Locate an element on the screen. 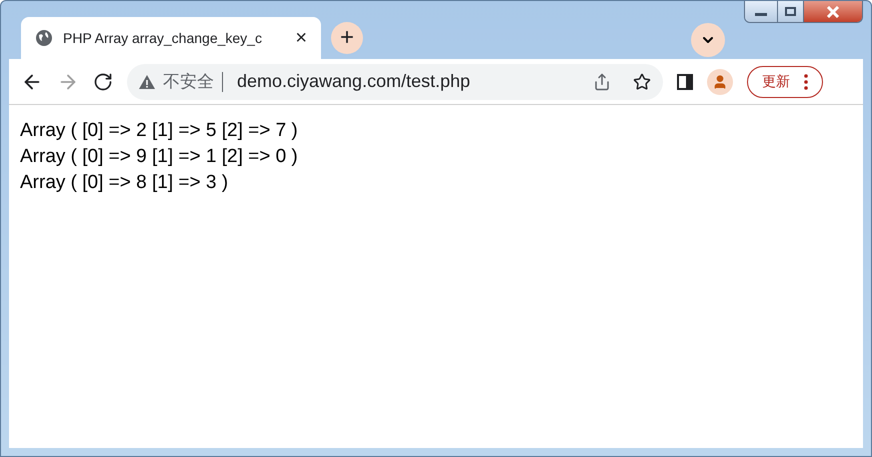  browser-tab: PHP Array array_change_key_c × is located at coordinates (171, 38).